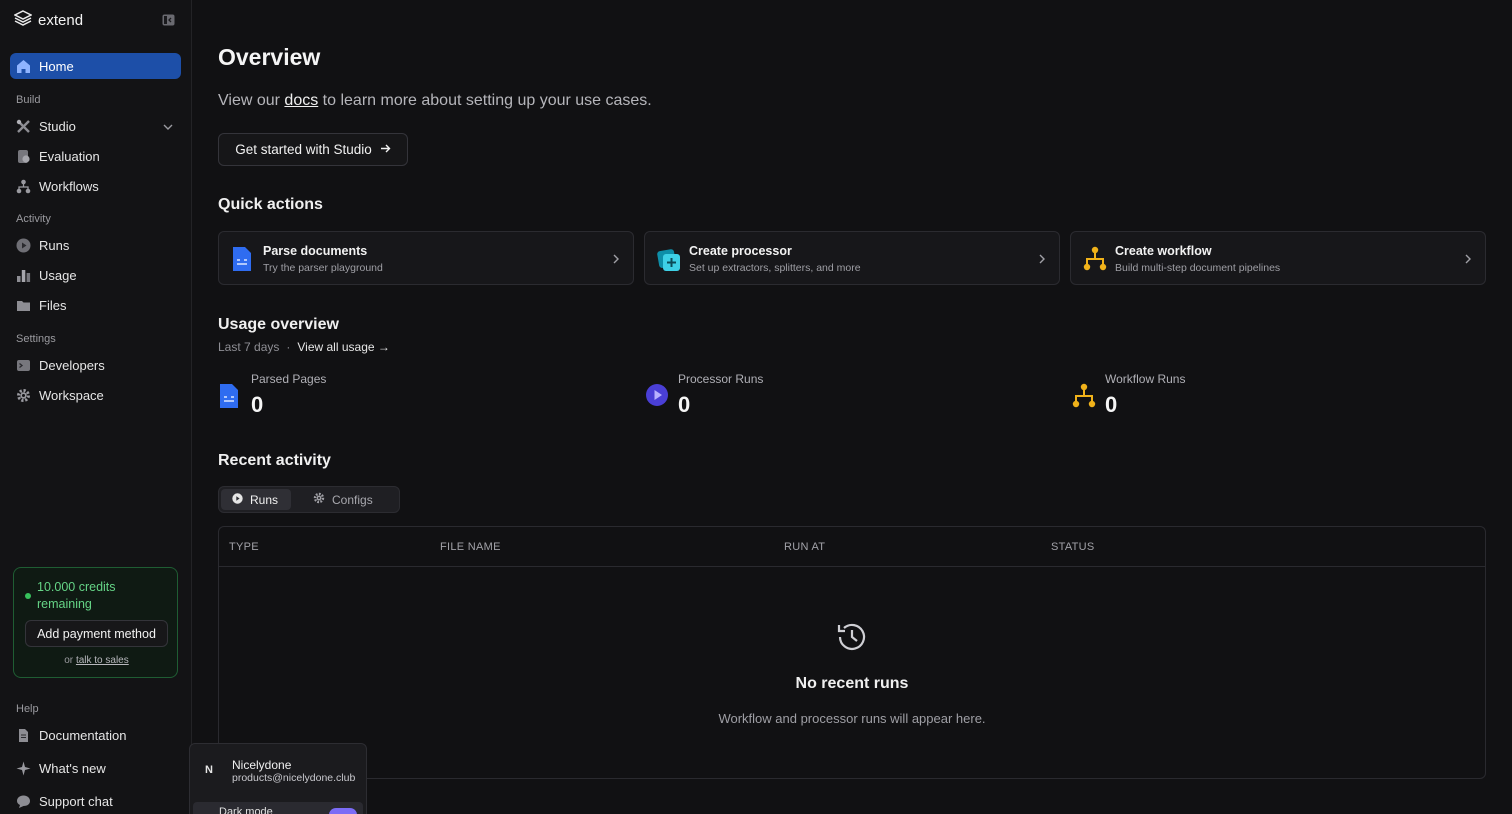 The height and width of the screenshot is (814, 1512). Describe the element at coordinates (76, 595) in the screenshot. I see `credits-remaining: 10.000 credits remaining` at that location.